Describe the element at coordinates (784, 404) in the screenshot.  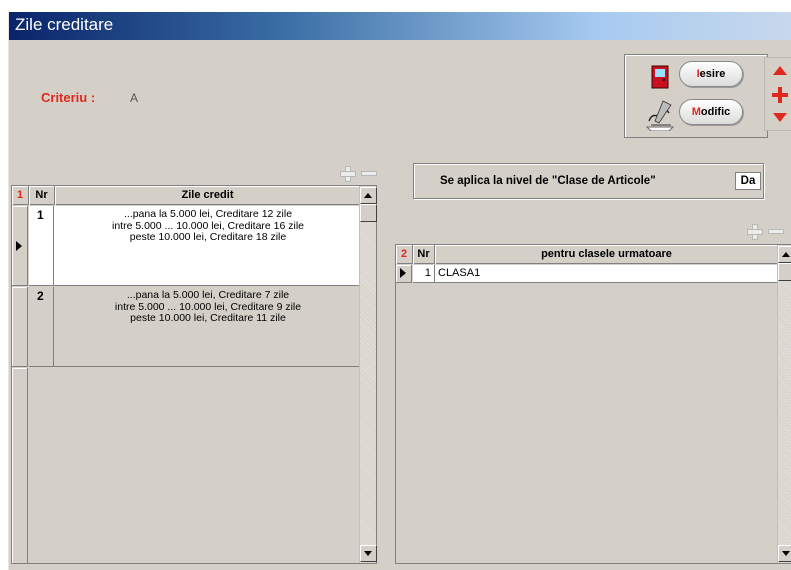
I see `grid2-scrollbar` at that location.